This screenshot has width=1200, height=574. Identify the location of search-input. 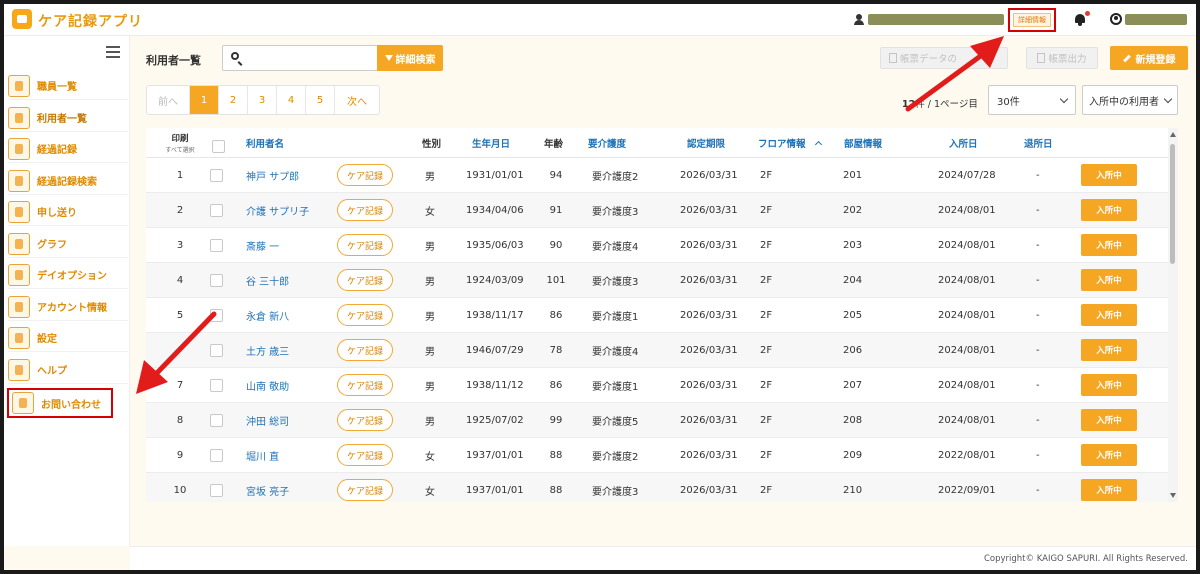
(310, 58).